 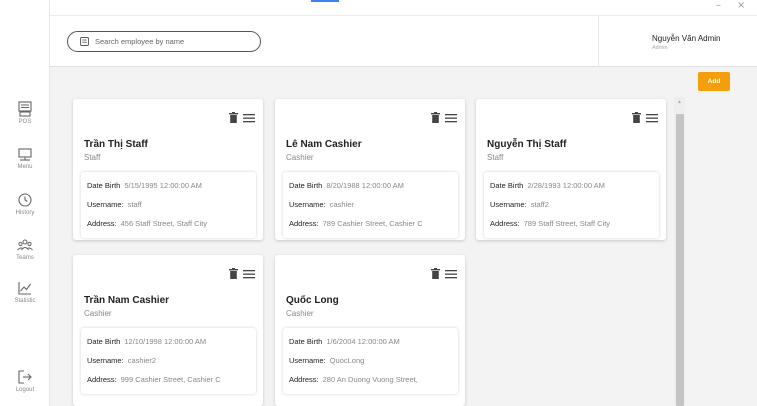 I want to click on address-row: Address: 456 Staff Street, Staff City, so click(x=147, y=223).